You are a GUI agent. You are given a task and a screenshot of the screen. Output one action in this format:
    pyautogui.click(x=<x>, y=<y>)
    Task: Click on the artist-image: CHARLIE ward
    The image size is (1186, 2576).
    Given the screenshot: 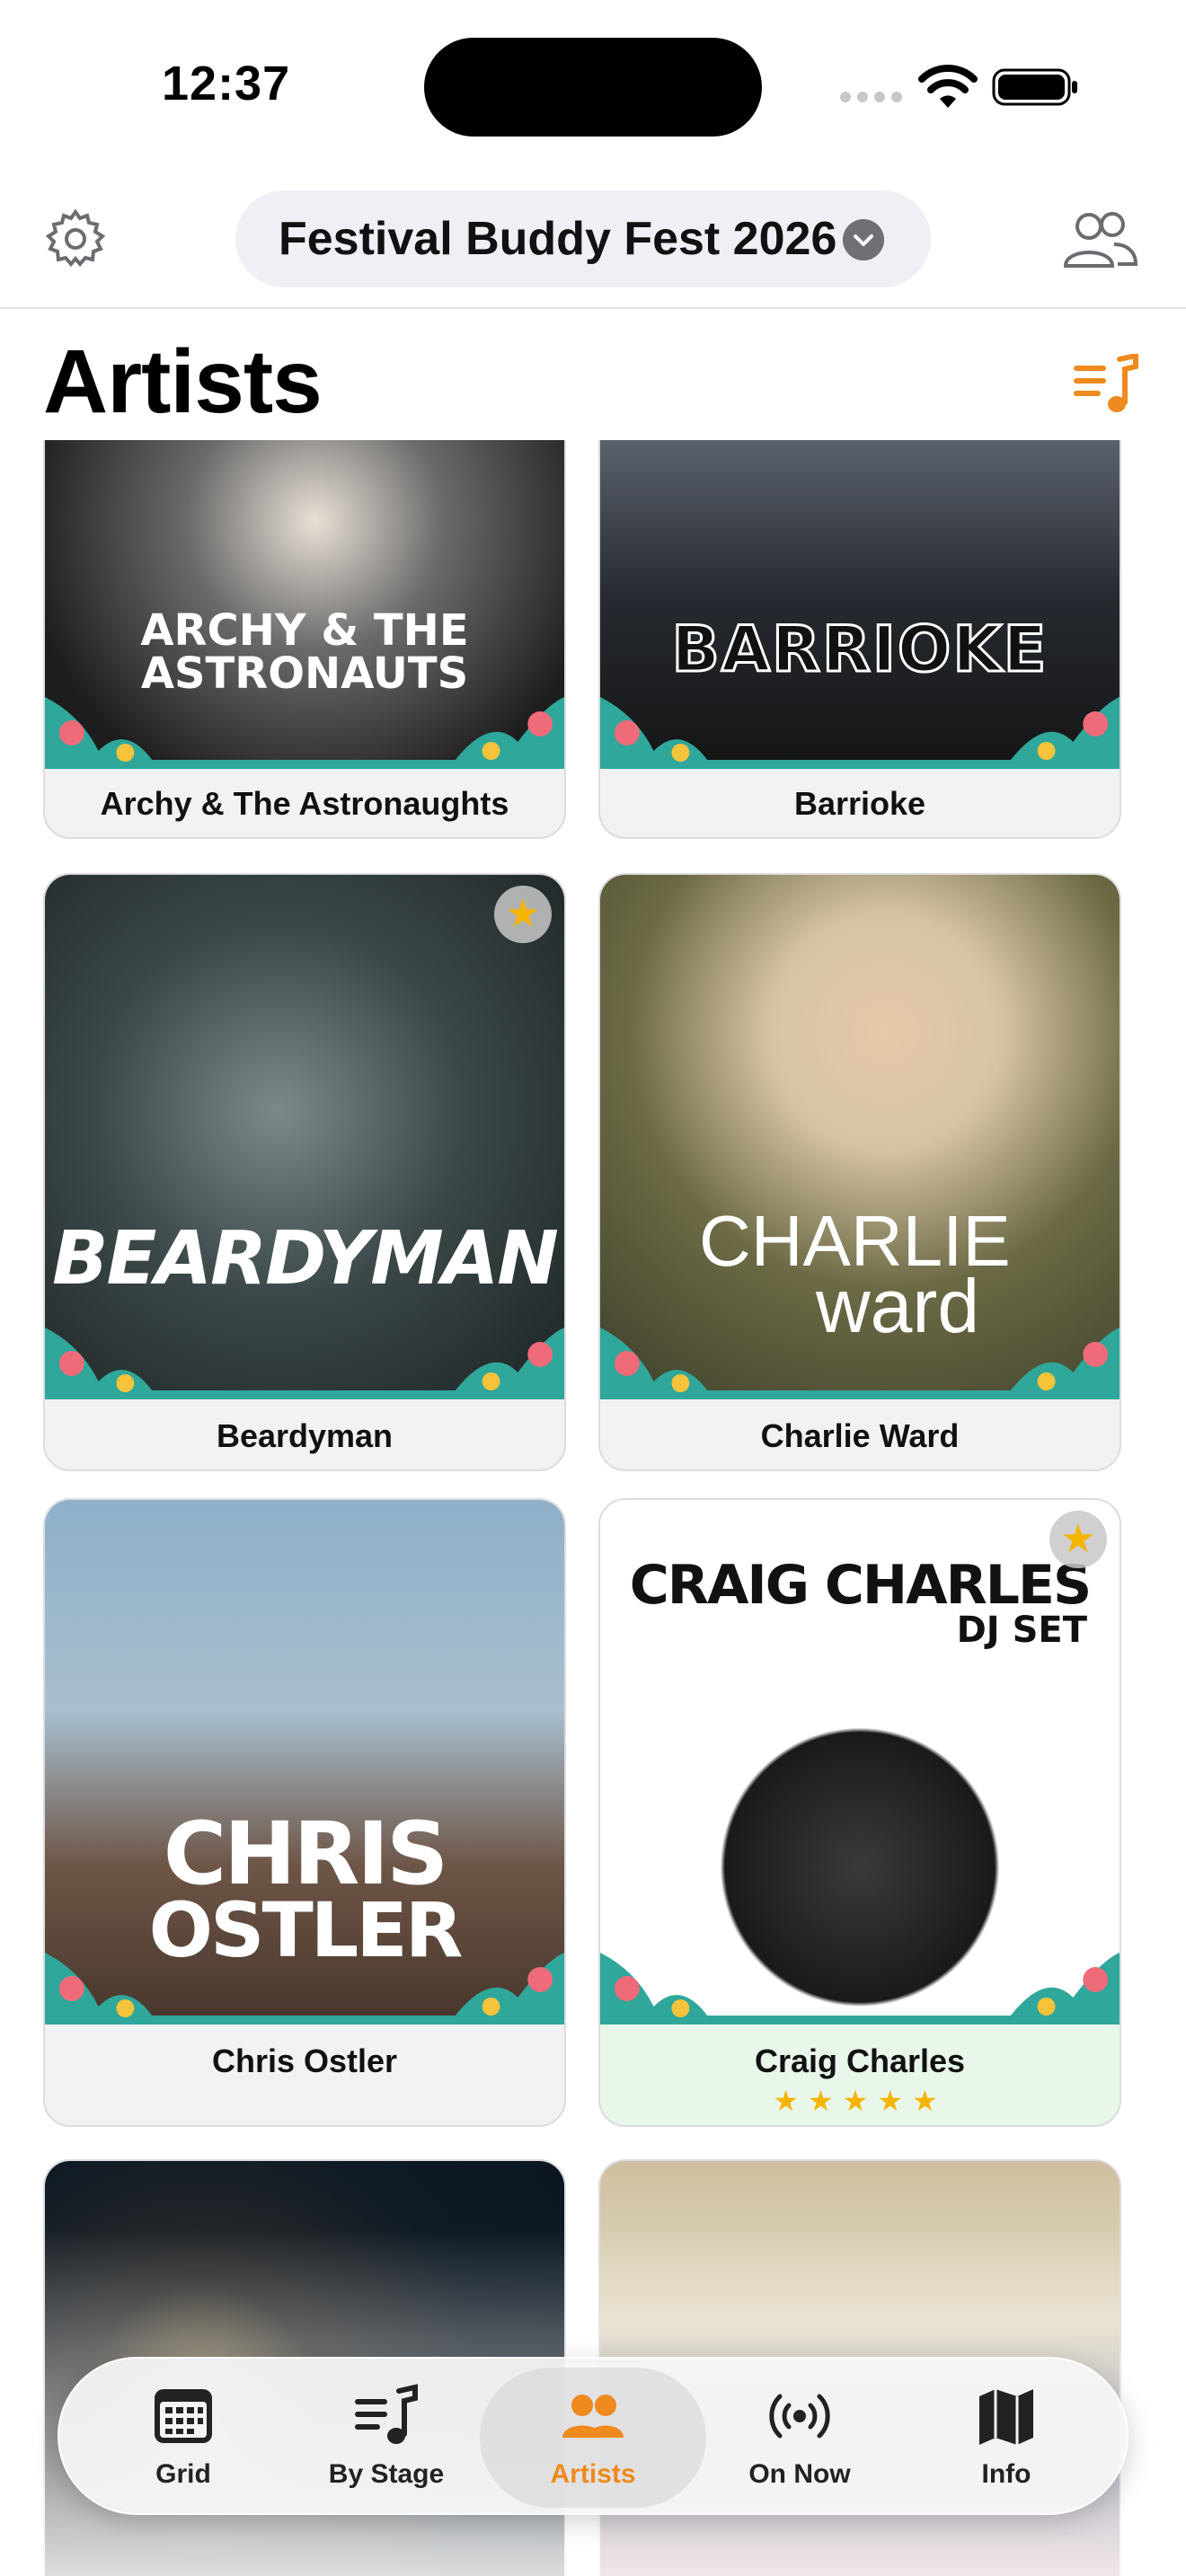 What is the action you would take?
    pyautogui.click(x=860, y=1137)
    